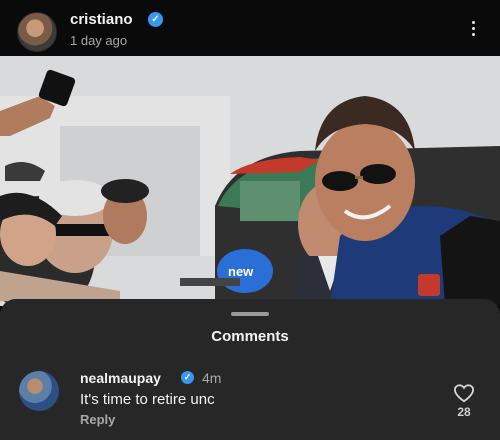  I want to click on sheet-drag-handle, so click(250, 314).